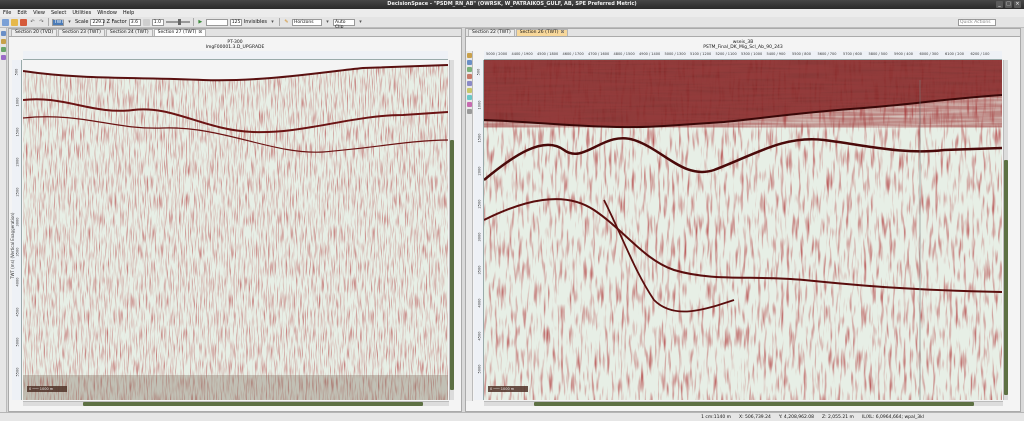  I want to click on autoclip-select: Auto Clip, so click(344, 24).